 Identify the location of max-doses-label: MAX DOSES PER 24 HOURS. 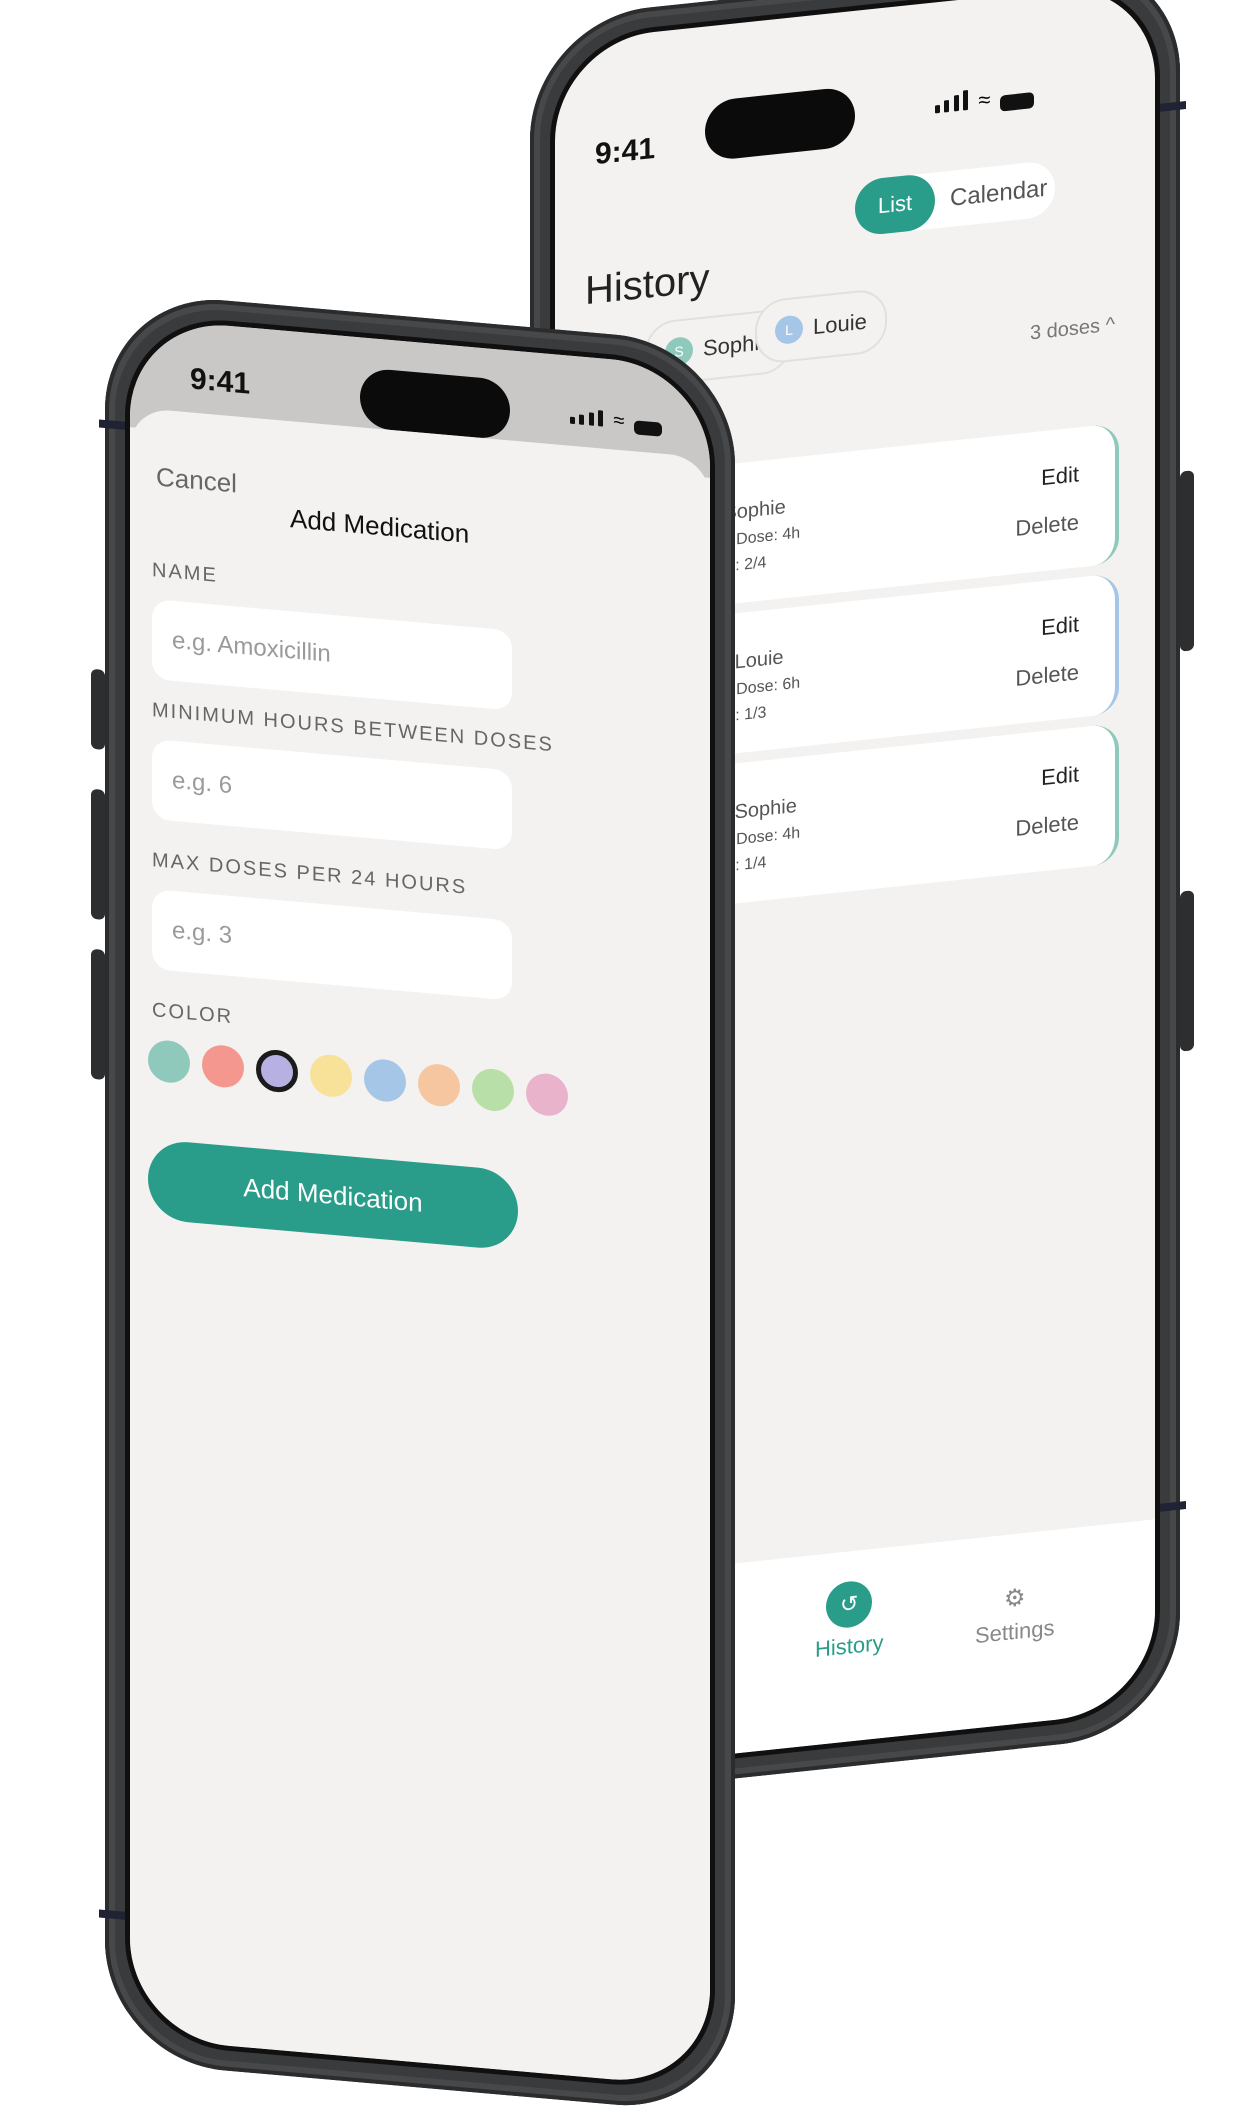
(310, 874).